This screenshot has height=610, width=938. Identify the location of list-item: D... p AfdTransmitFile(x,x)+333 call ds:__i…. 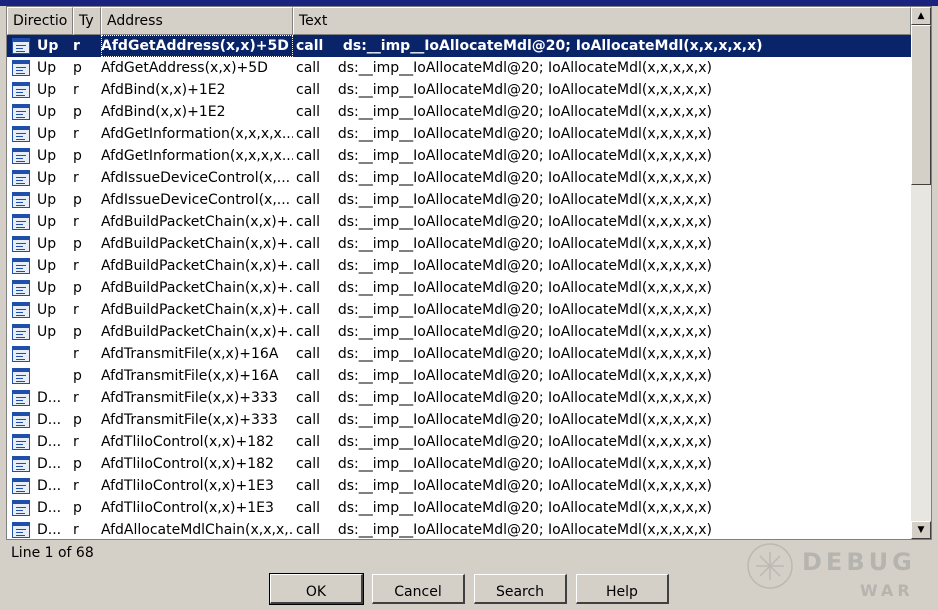
(459, 420).